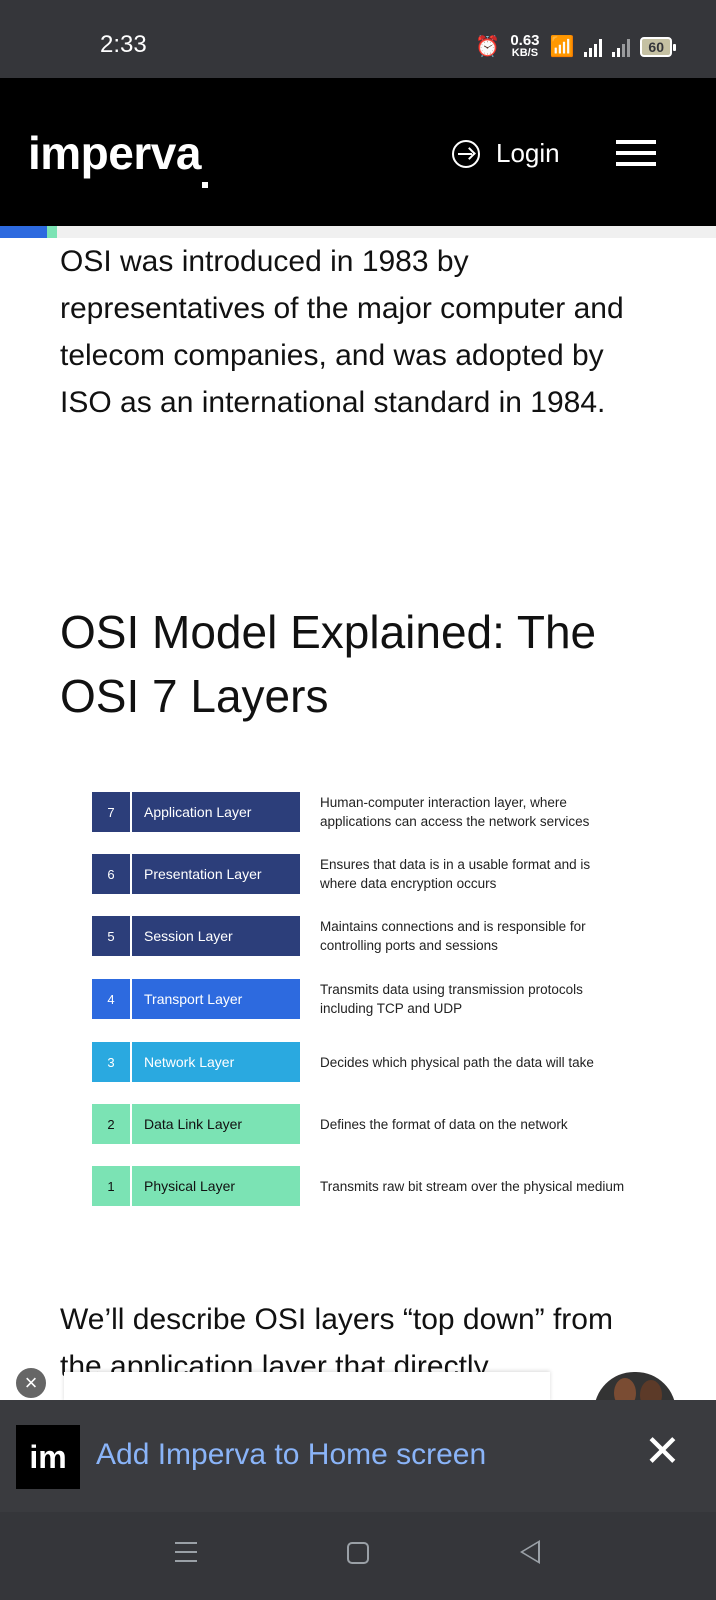 The height and width of the screenshot is (1600, 716). Describe the element at coordinates (186, 1552) in the screenshot. I see `recent-apps-icon` at that location.